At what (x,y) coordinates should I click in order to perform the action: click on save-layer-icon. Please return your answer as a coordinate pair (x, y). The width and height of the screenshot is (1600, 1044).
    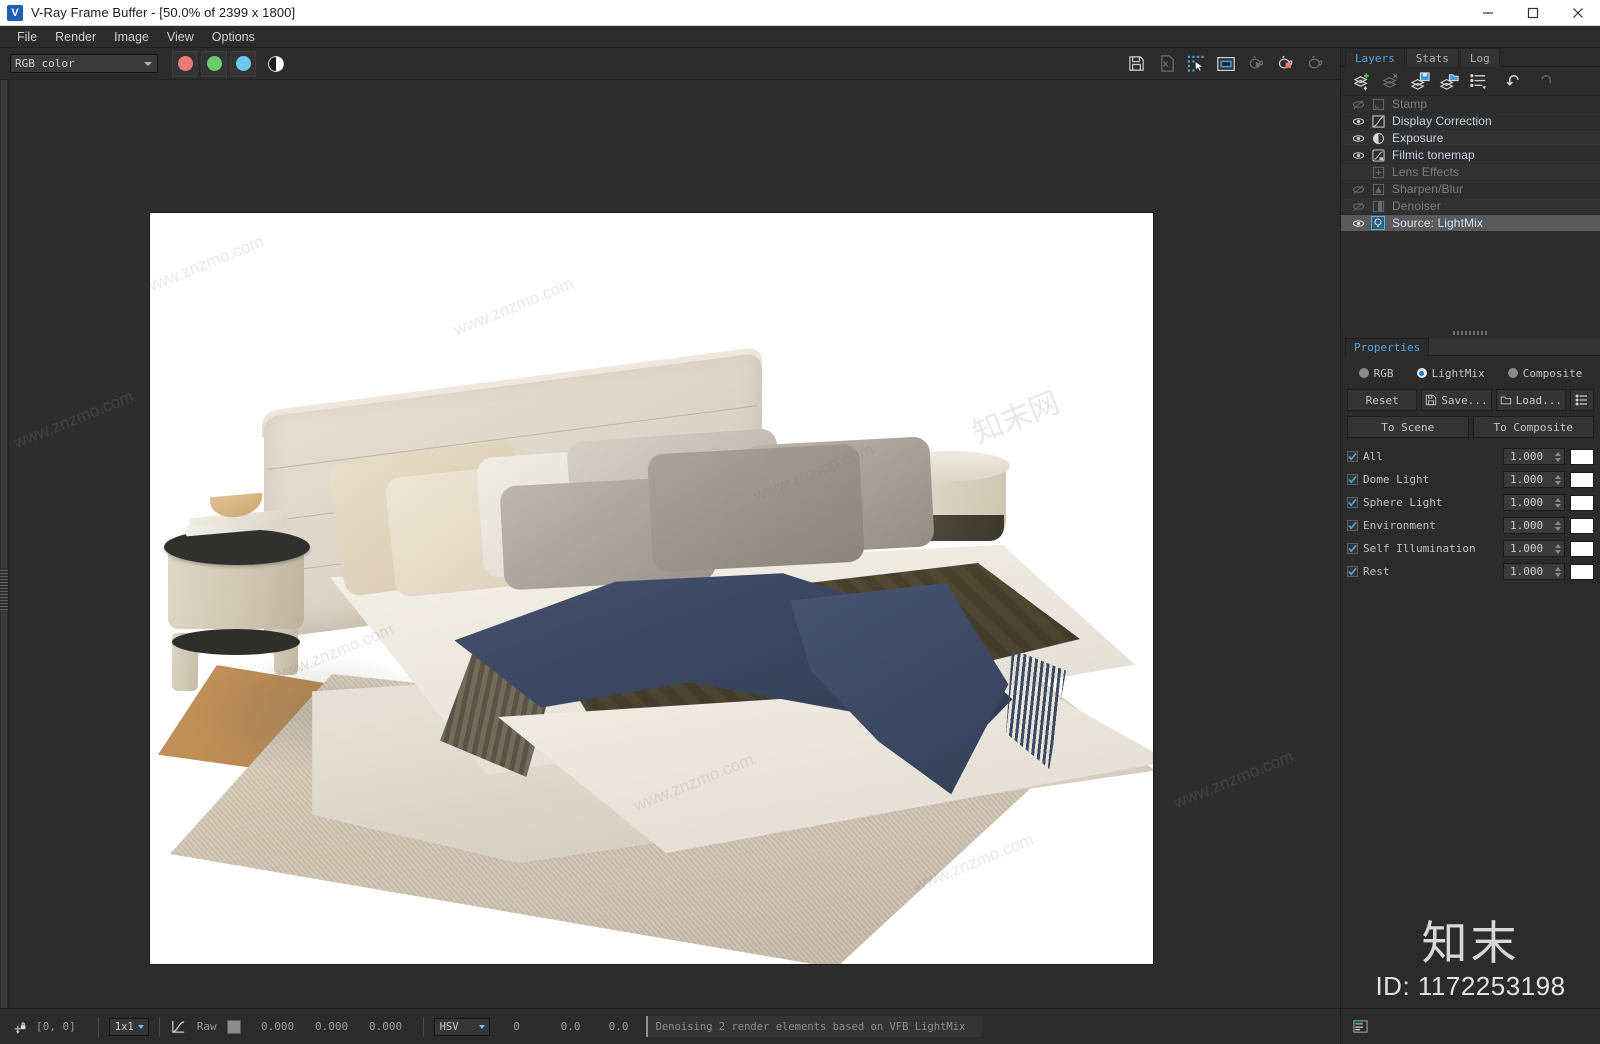
    Looking at the image, I should click on (1420, 81).